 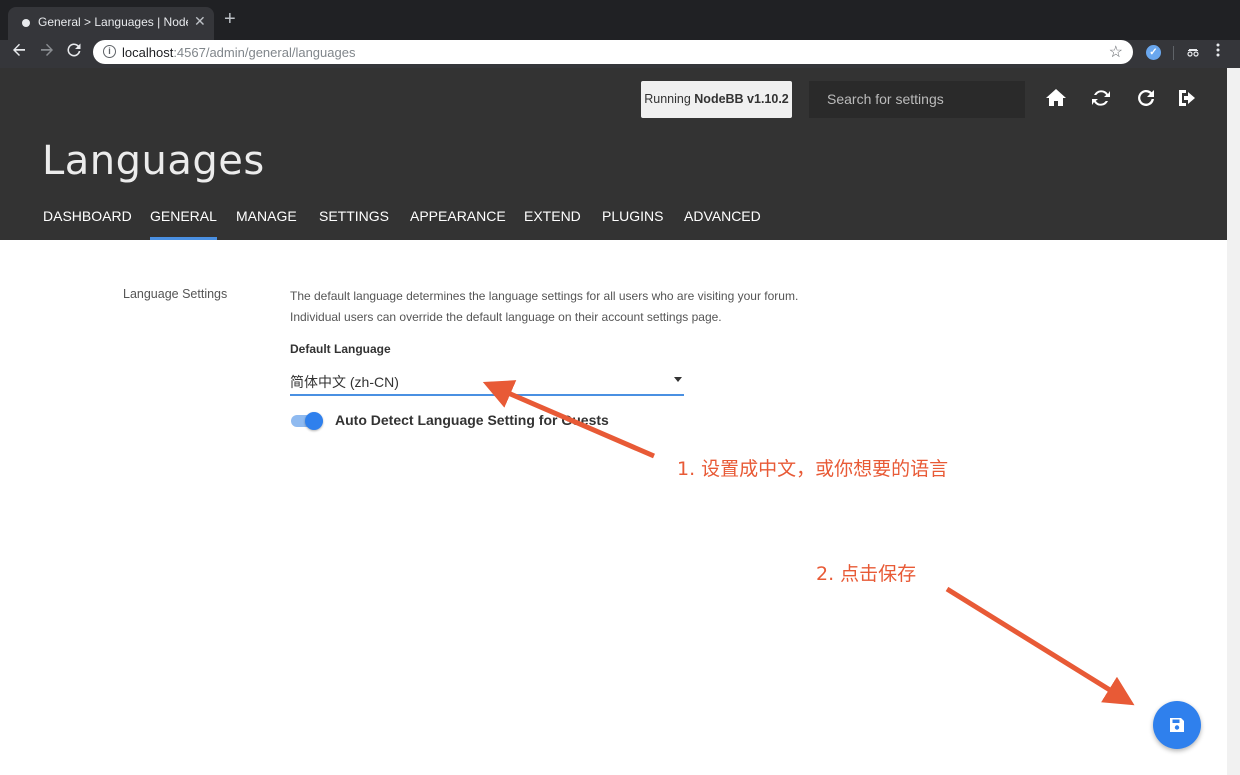 I want to click on tab-advanced: ADVANCED, so click(x=722, y=224).